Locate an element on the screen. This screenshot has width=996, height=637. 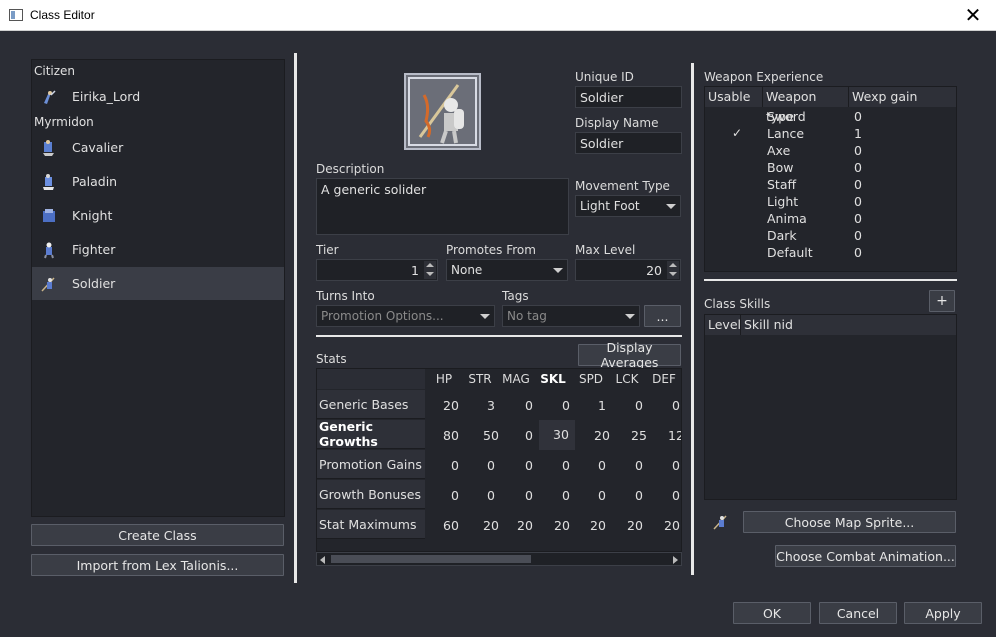
tags-select: No tag is located at coordinates (571, 316).